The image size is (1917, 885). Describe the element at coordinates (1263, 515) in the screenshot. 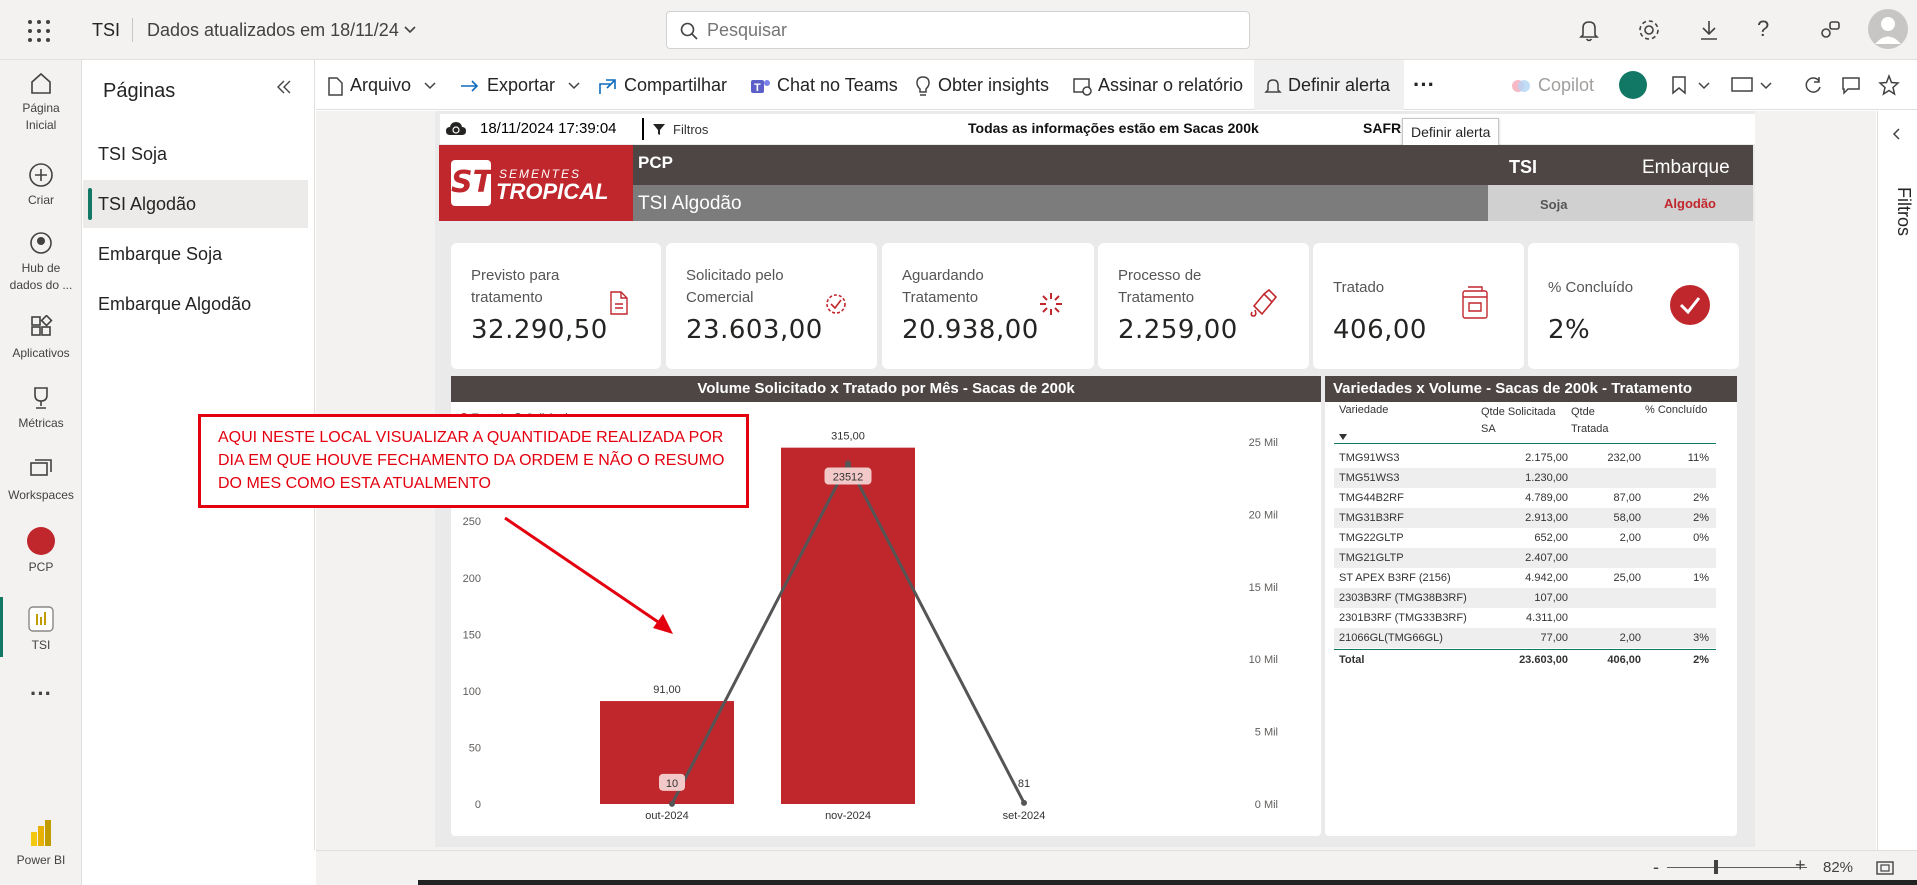

I see `y-tick-right: 20 Mil` at that location.